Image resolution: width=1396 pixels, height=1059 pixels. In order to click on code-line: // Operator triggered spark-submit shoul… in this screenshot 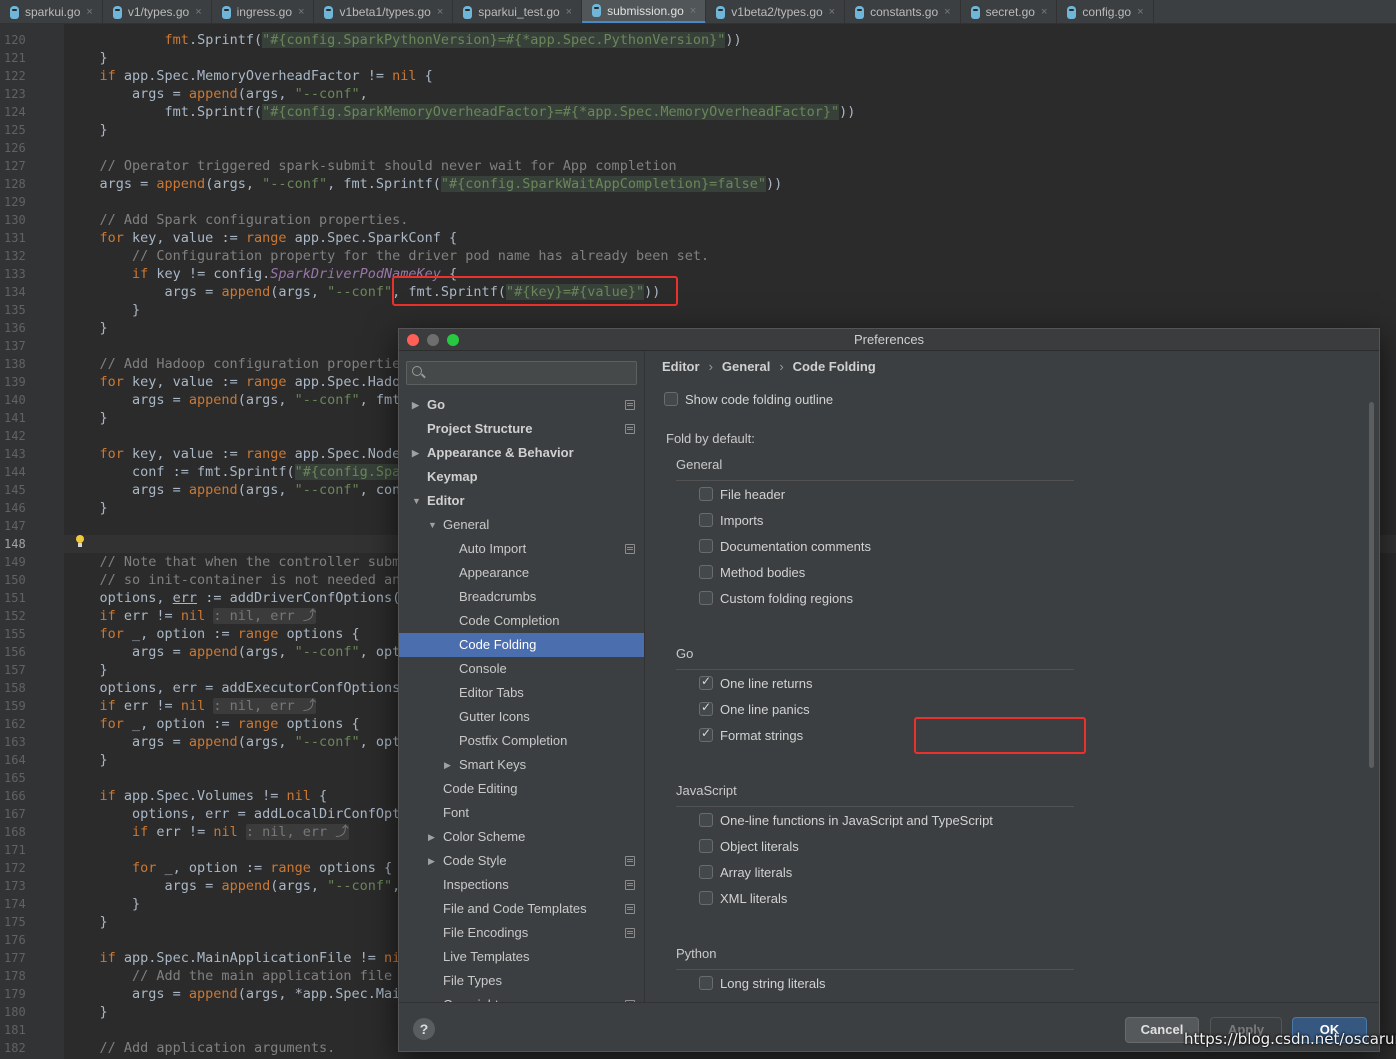, I will do `click(731, 166)`.